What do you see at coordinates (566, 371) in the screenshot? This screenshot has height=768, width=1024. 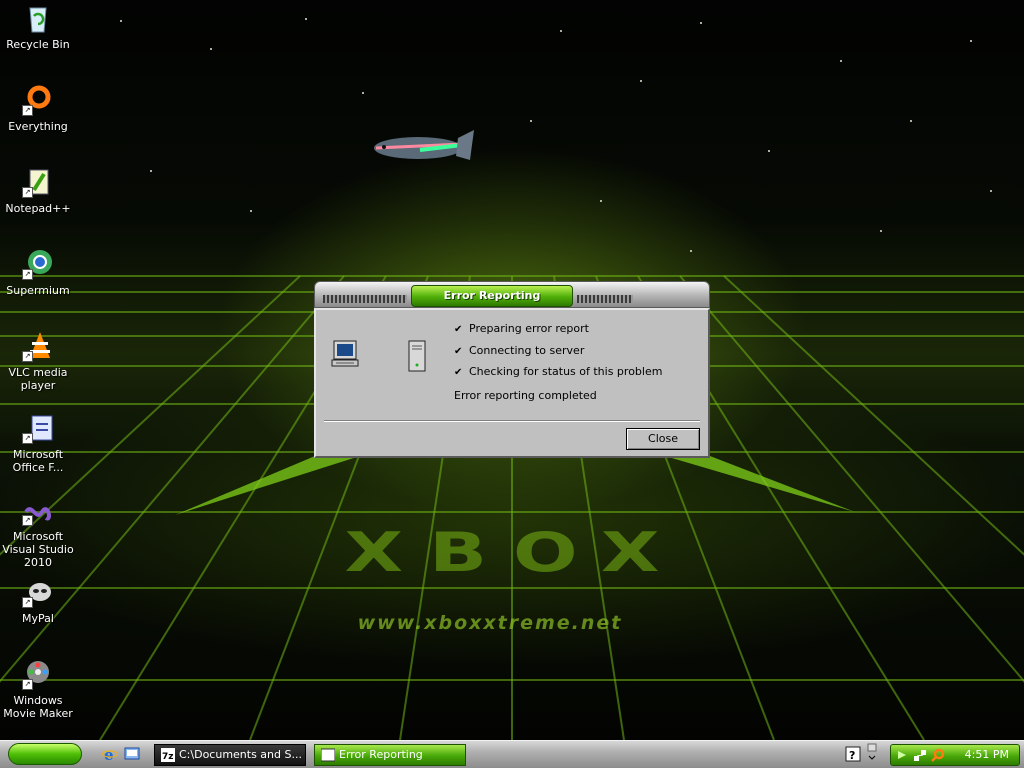 I see `step-label: Checking for status of this problem` at bounding box center [566, 371].